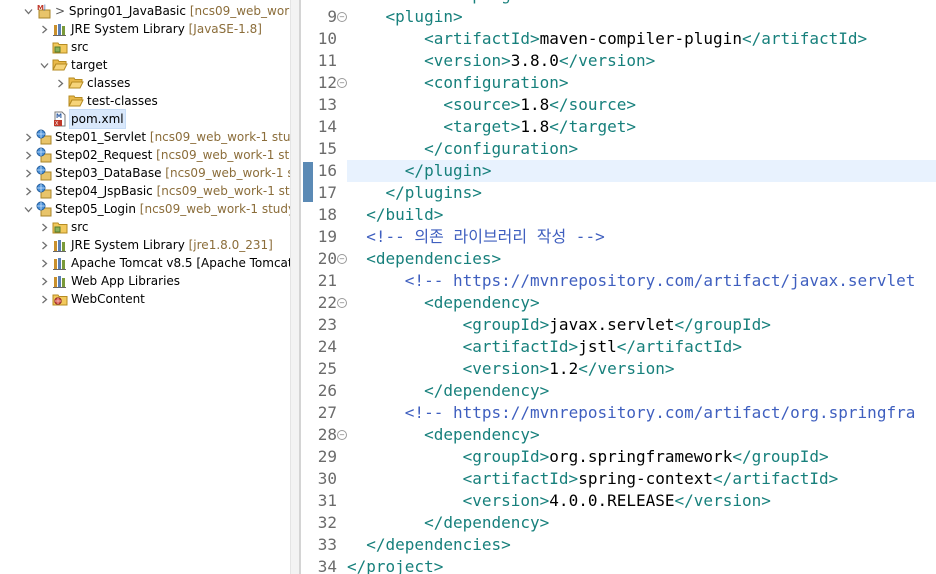 This screenshot has width=936, height=574. I want to click on code-line: <plugin>, so click(641, 17).